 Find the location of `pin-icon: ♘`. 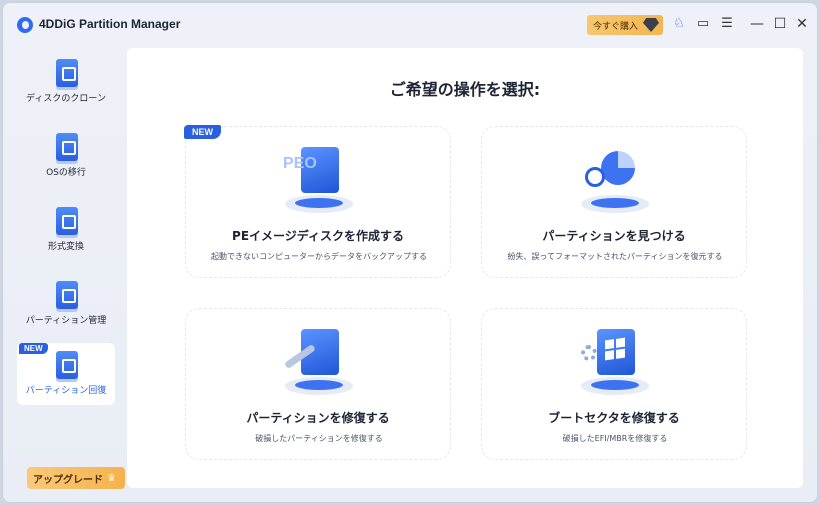

pin-icon: ♘ is located at coordinates (679, 24).